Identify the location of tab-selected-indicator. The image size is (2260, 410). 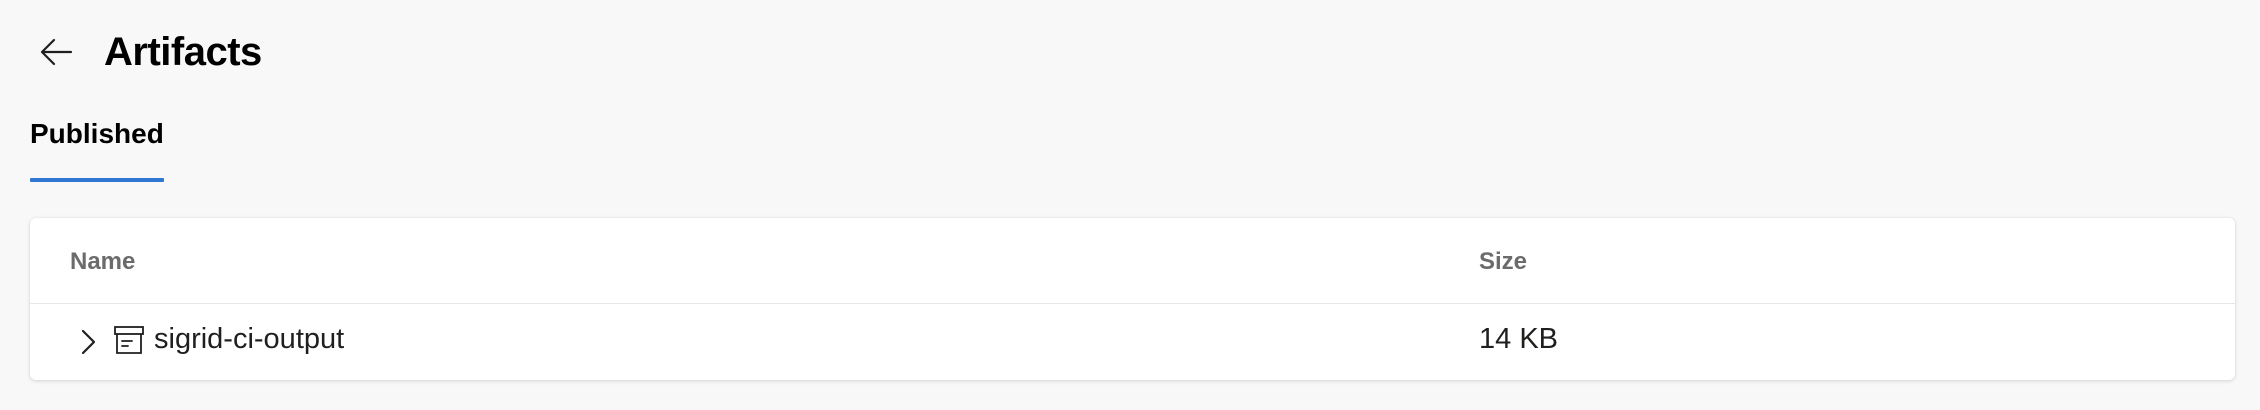
(97, 180).